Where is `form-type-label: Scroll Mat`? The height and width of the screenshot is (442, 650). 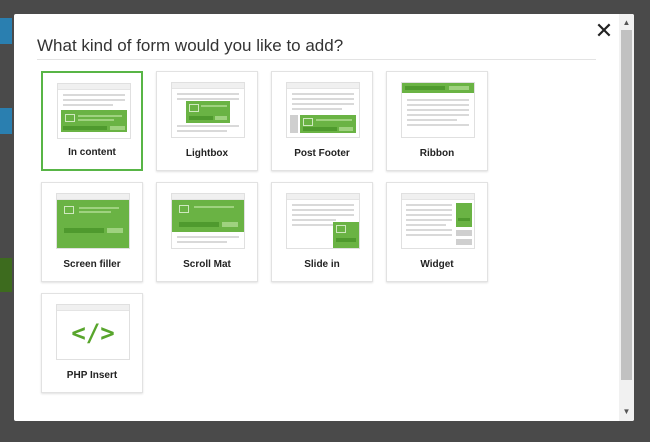 form-type-label: Scroll Mat is located at coordinates (207, 264).